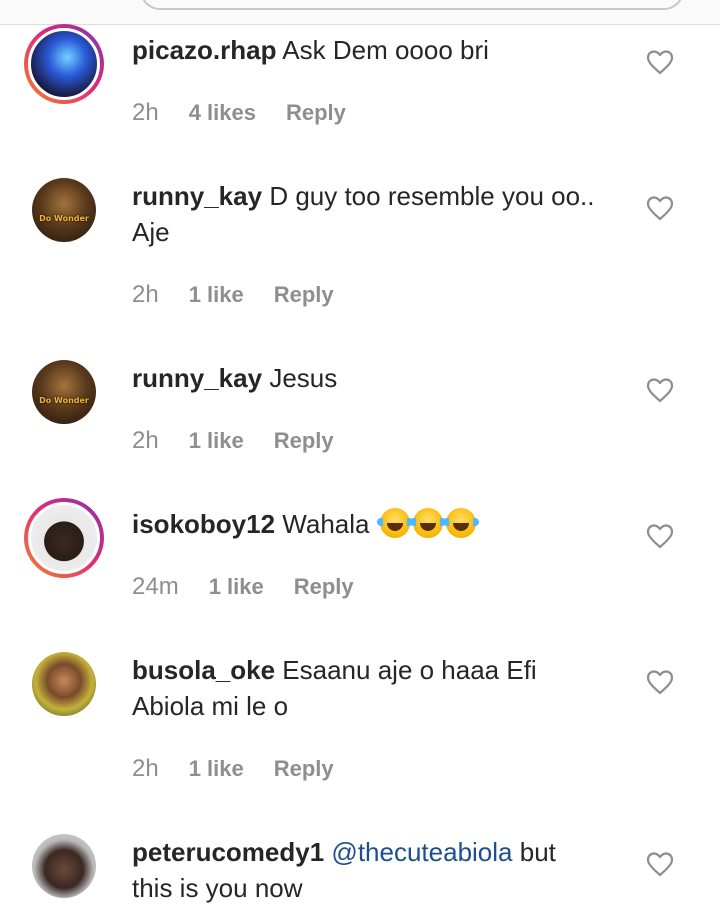 The height and width of the screenshot is (923, 720). What do you see at coordinates (228, 852) in the screenshot?
I see `comment-username: peterucomedy1` at bounding box center [228, 852].